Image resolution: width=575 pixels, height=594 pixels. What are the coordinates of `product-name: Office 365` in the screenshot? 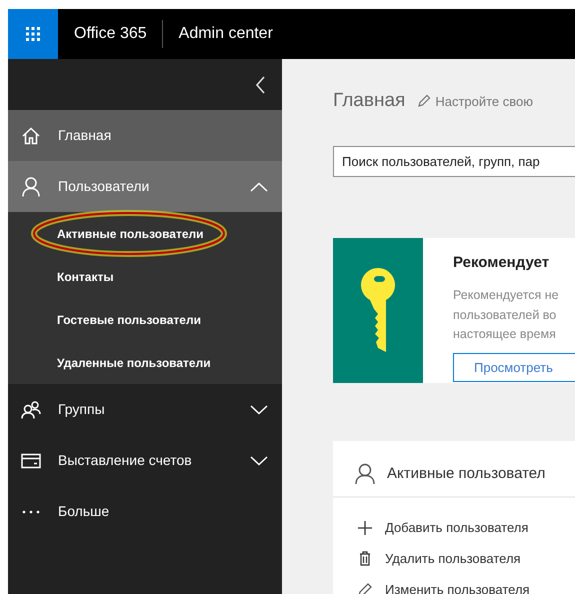 It's located at (110, 34).